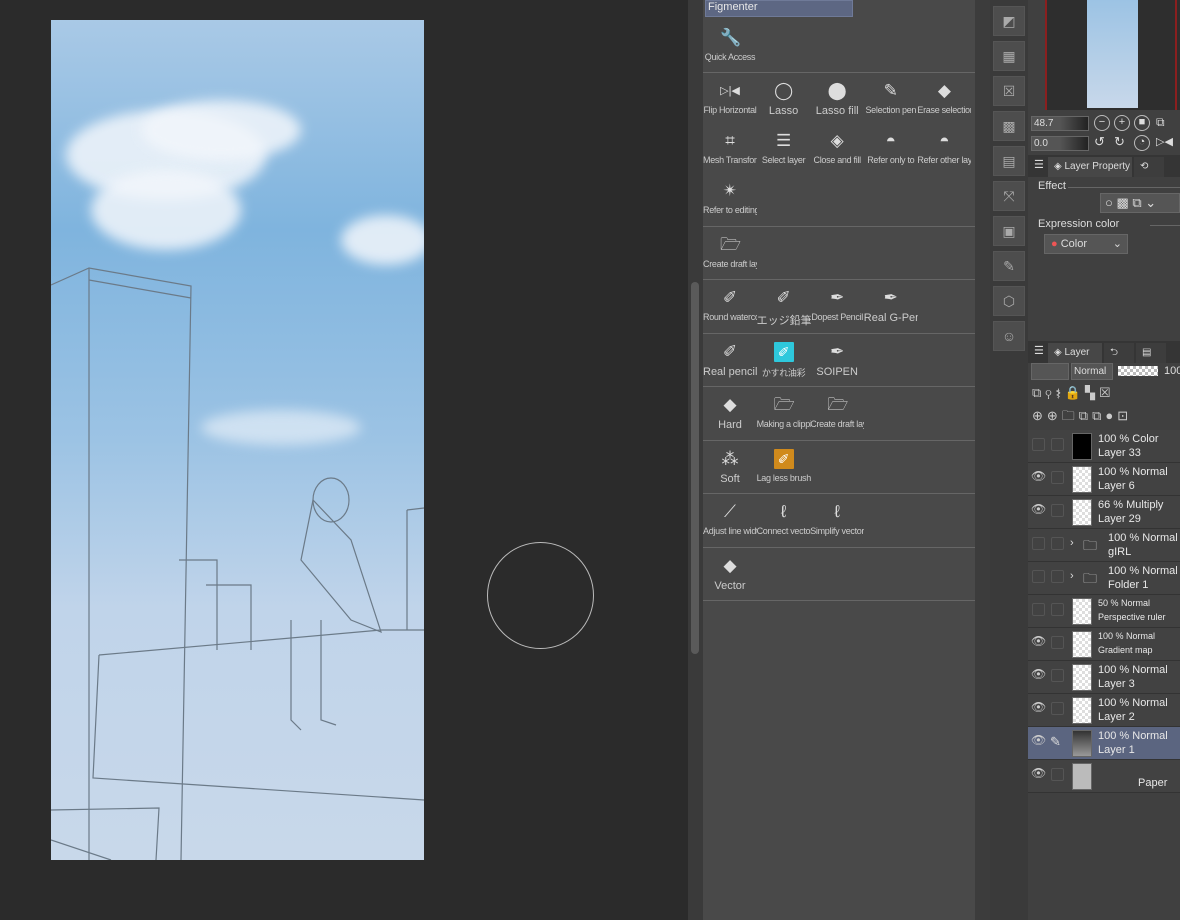 The image size is (1180, 920). Describe the element at coordinates (1140, 203) in the screenshot. I see `effect-buttons: ○ ▩ ⧉ ⌄` at that location.